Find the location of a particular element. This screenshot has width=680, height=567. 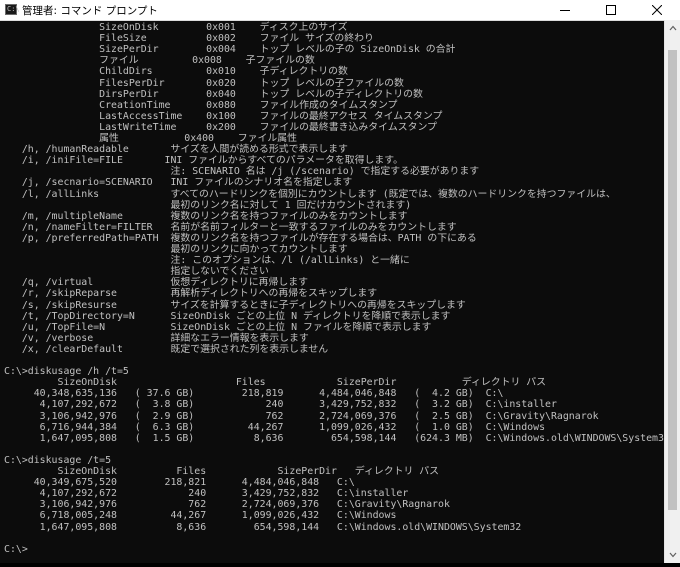

close-button is located at coordinates (657, 10).